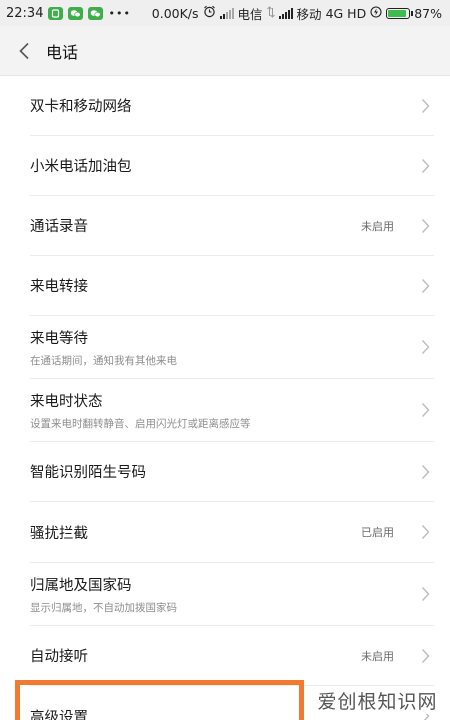  I want to click on data-transfer-icon, so click(270, 13).